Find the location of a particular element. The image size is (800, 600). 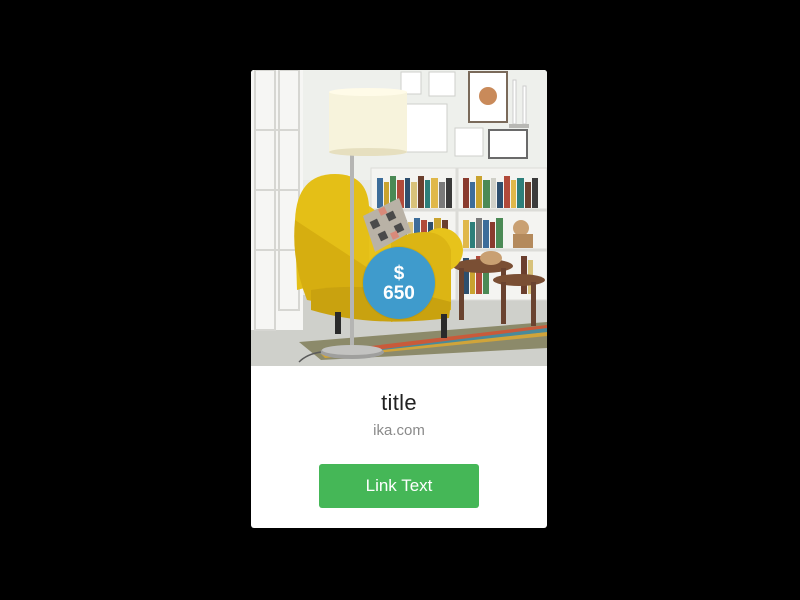

link-button: Link Text is located at coordinates (399, 486).